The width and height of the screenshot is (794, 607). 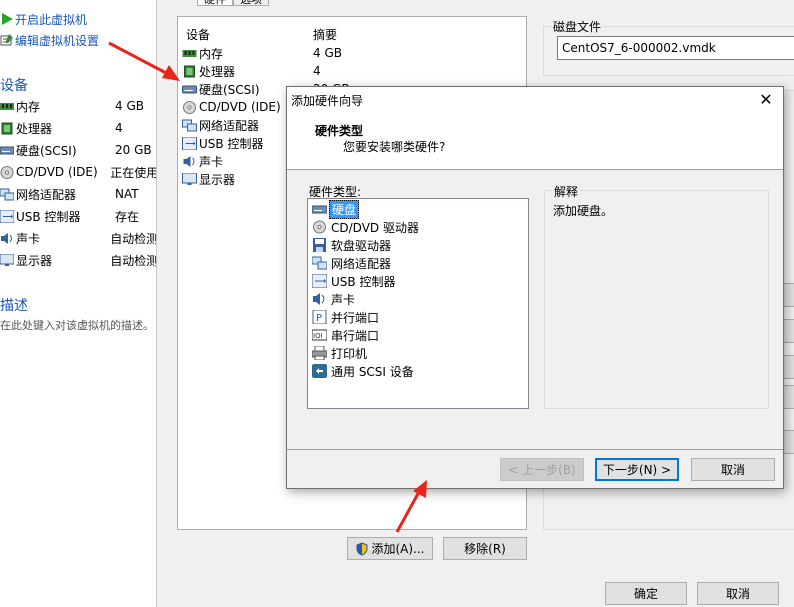 What do you see at coordinates (485, 548) in the screenshot?
I see `remove-hardware-button: 移除(R)` at bounding box center [485, 548].